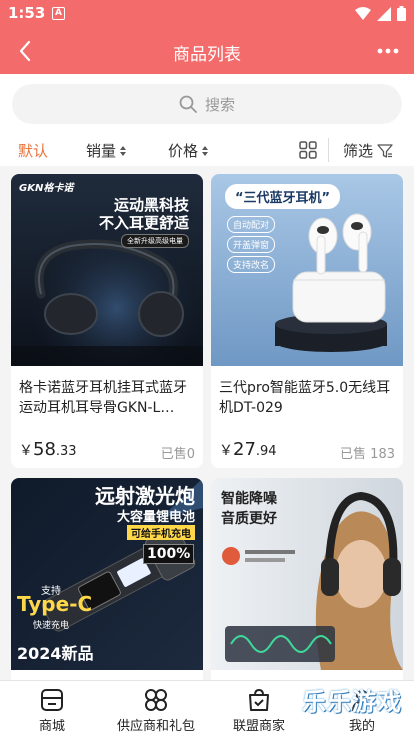 The image size is (414, 736). What do you see at coordinates (363, 13) in the screenshot?
I see `wifi-icon` at bounding box center [363, 13].